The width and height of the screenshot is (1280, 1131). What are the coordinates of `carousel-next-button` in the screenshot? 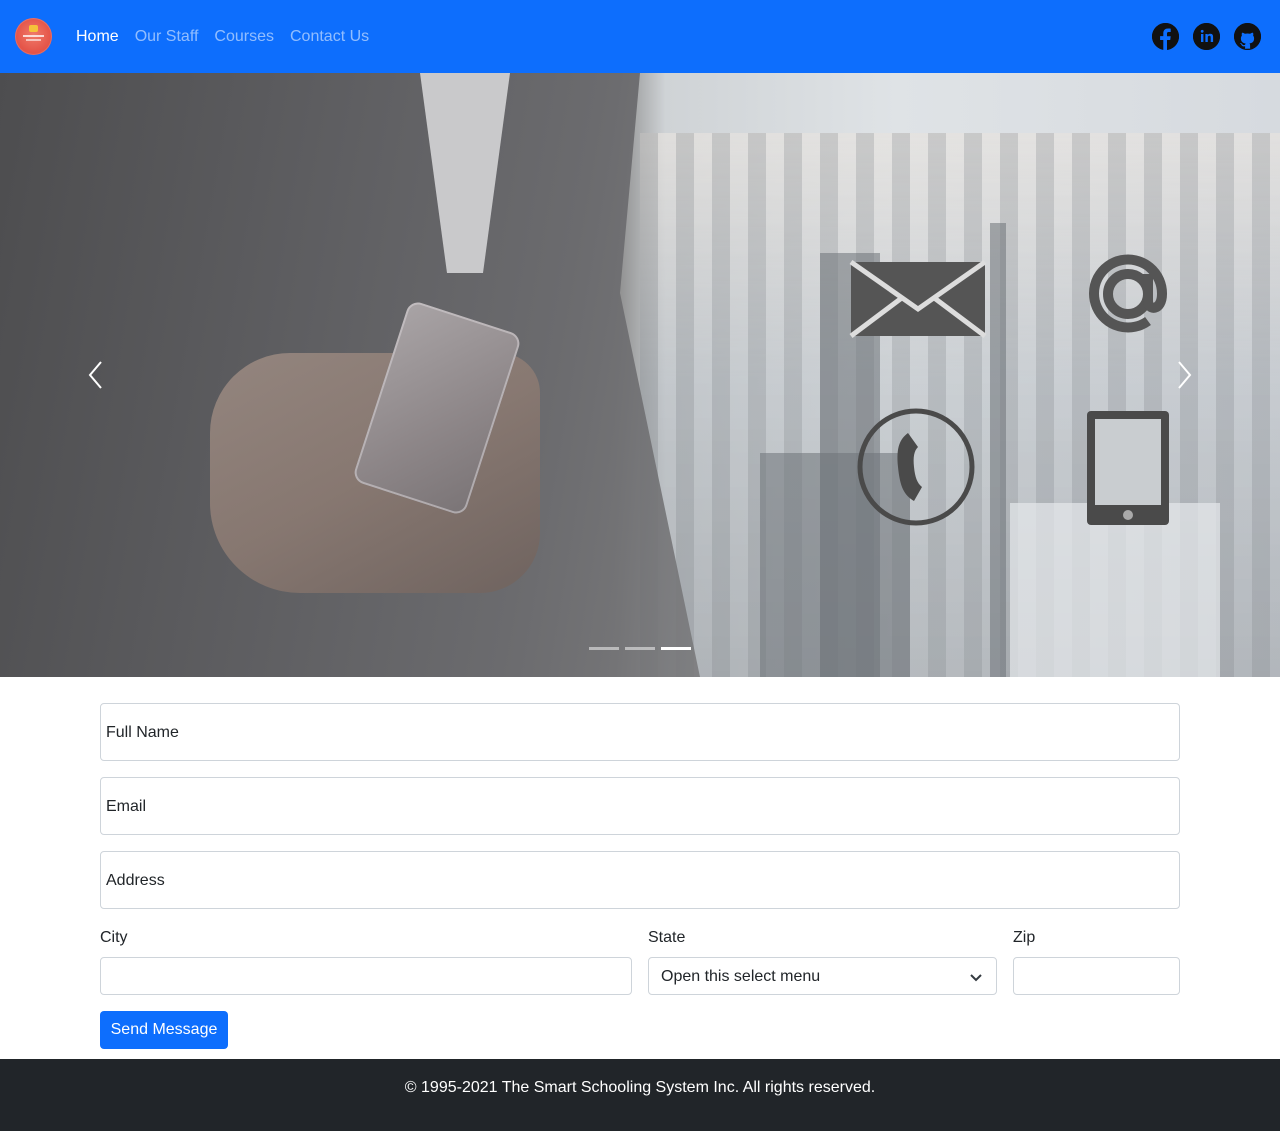 It's located at (1184, 375).